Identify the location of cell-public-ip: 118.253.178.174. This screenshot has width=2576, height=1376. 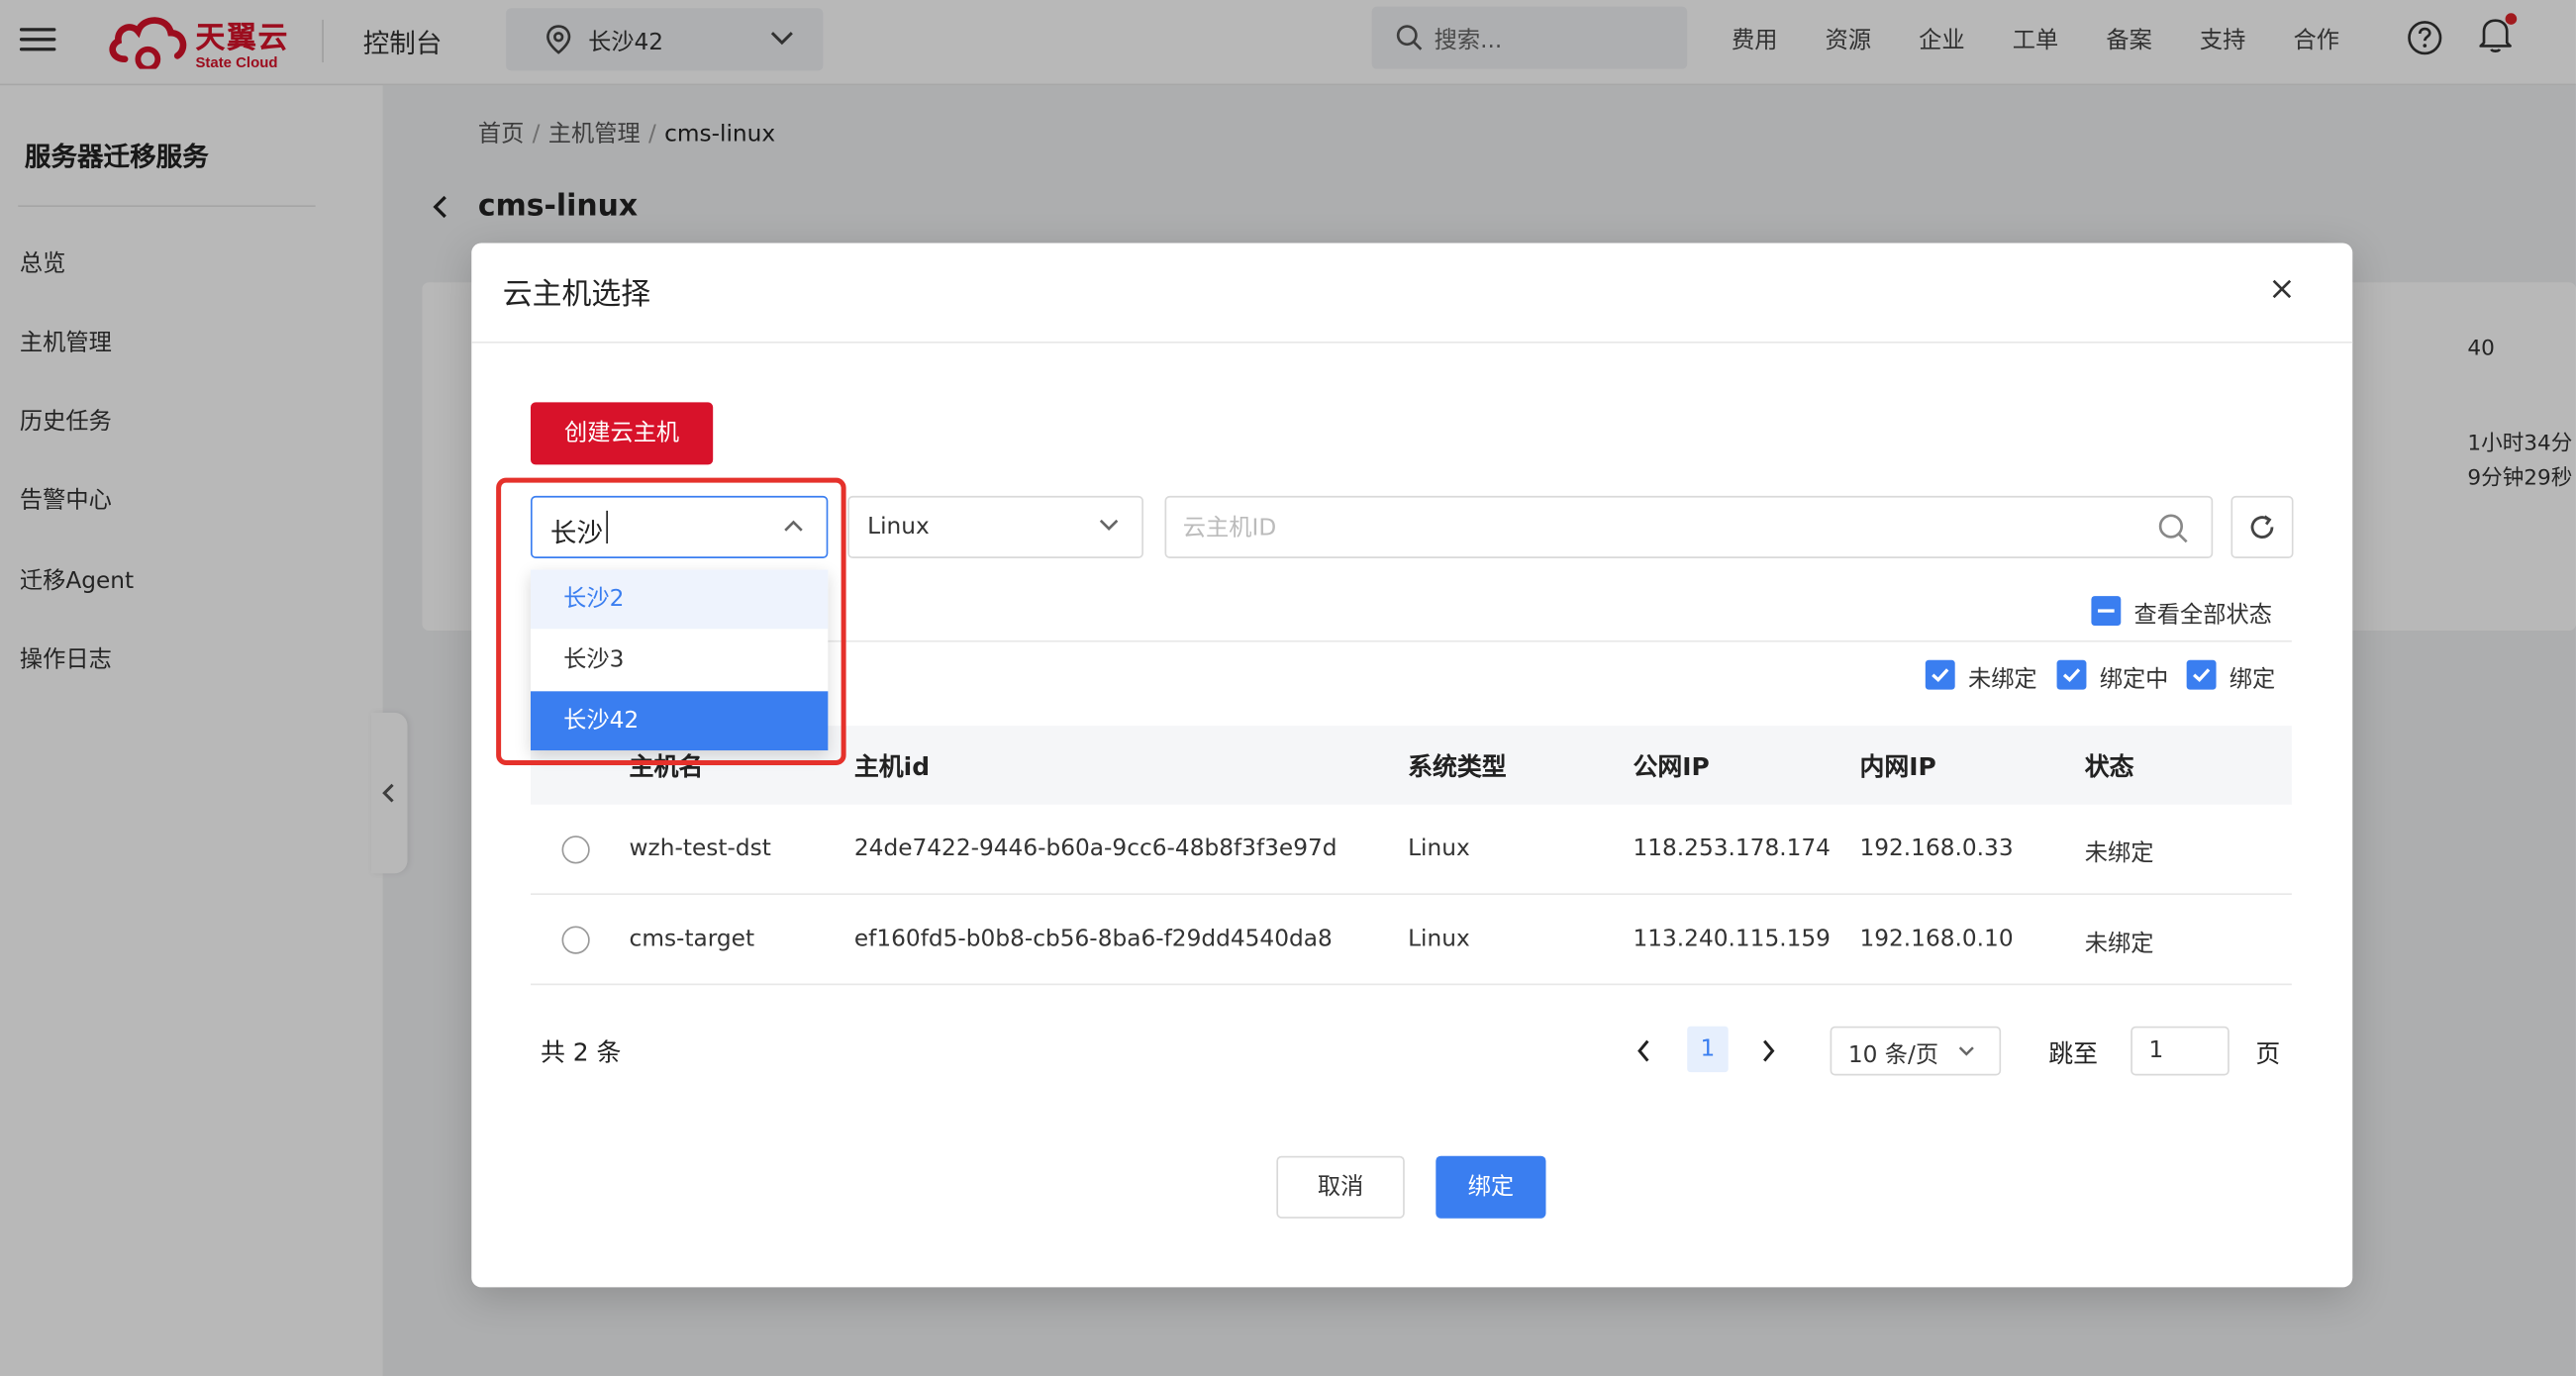
(1732, 848).